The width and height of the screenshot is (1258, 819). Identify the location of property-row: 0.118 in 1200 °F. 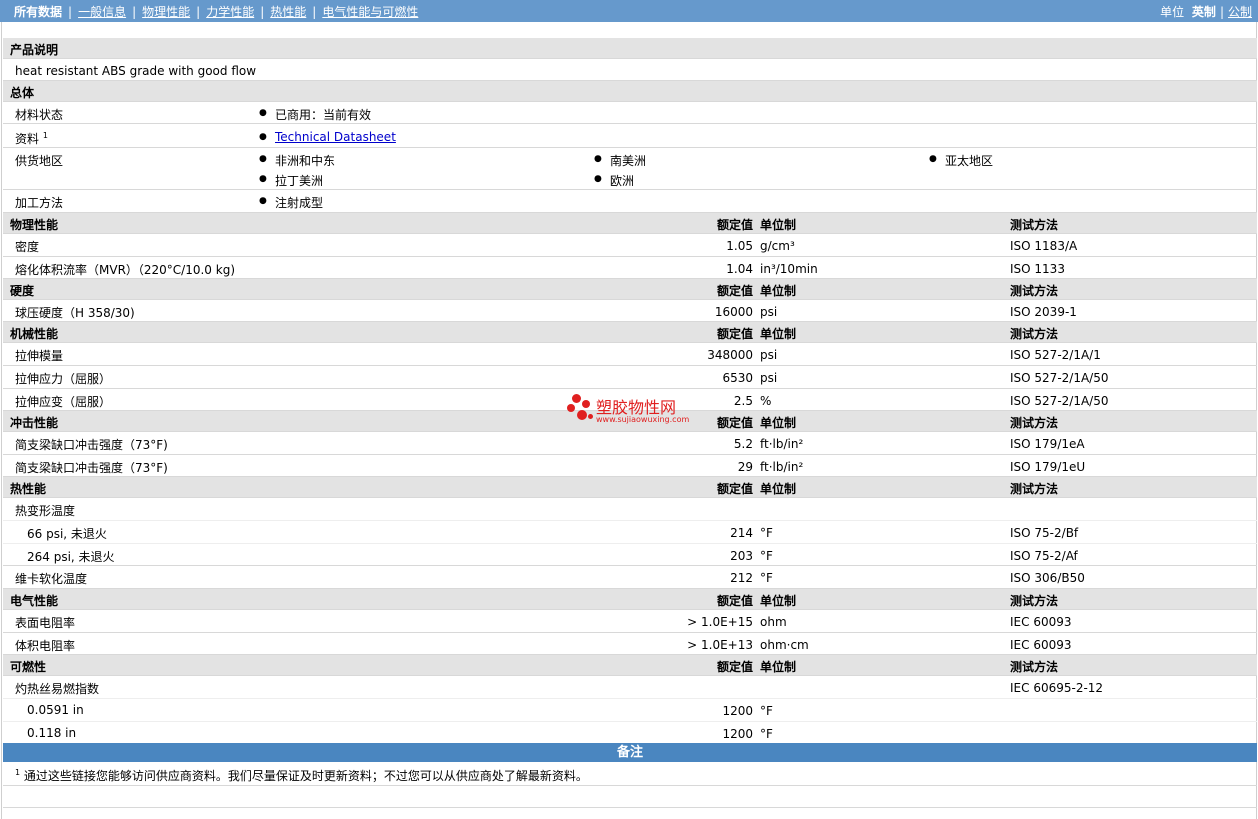
(630, 732).